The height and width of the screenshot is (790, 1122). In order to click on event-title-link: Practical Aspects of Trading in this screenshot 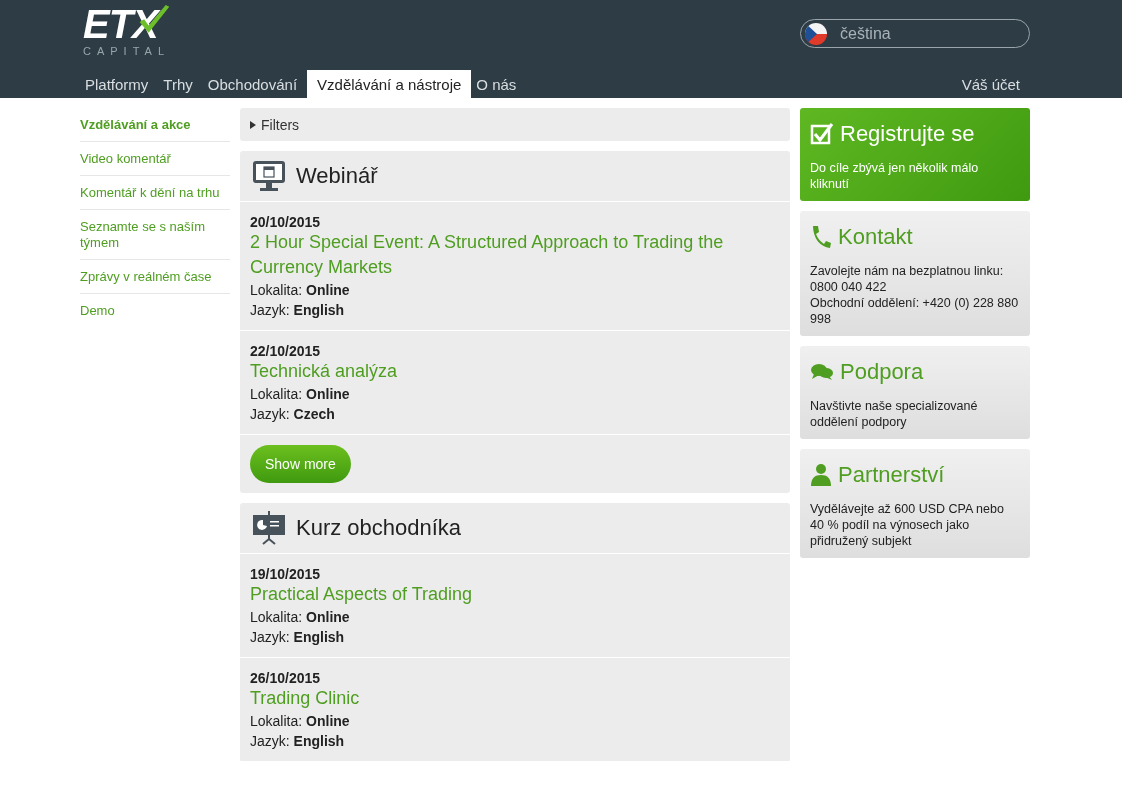, I will do `click(515, 594)`.